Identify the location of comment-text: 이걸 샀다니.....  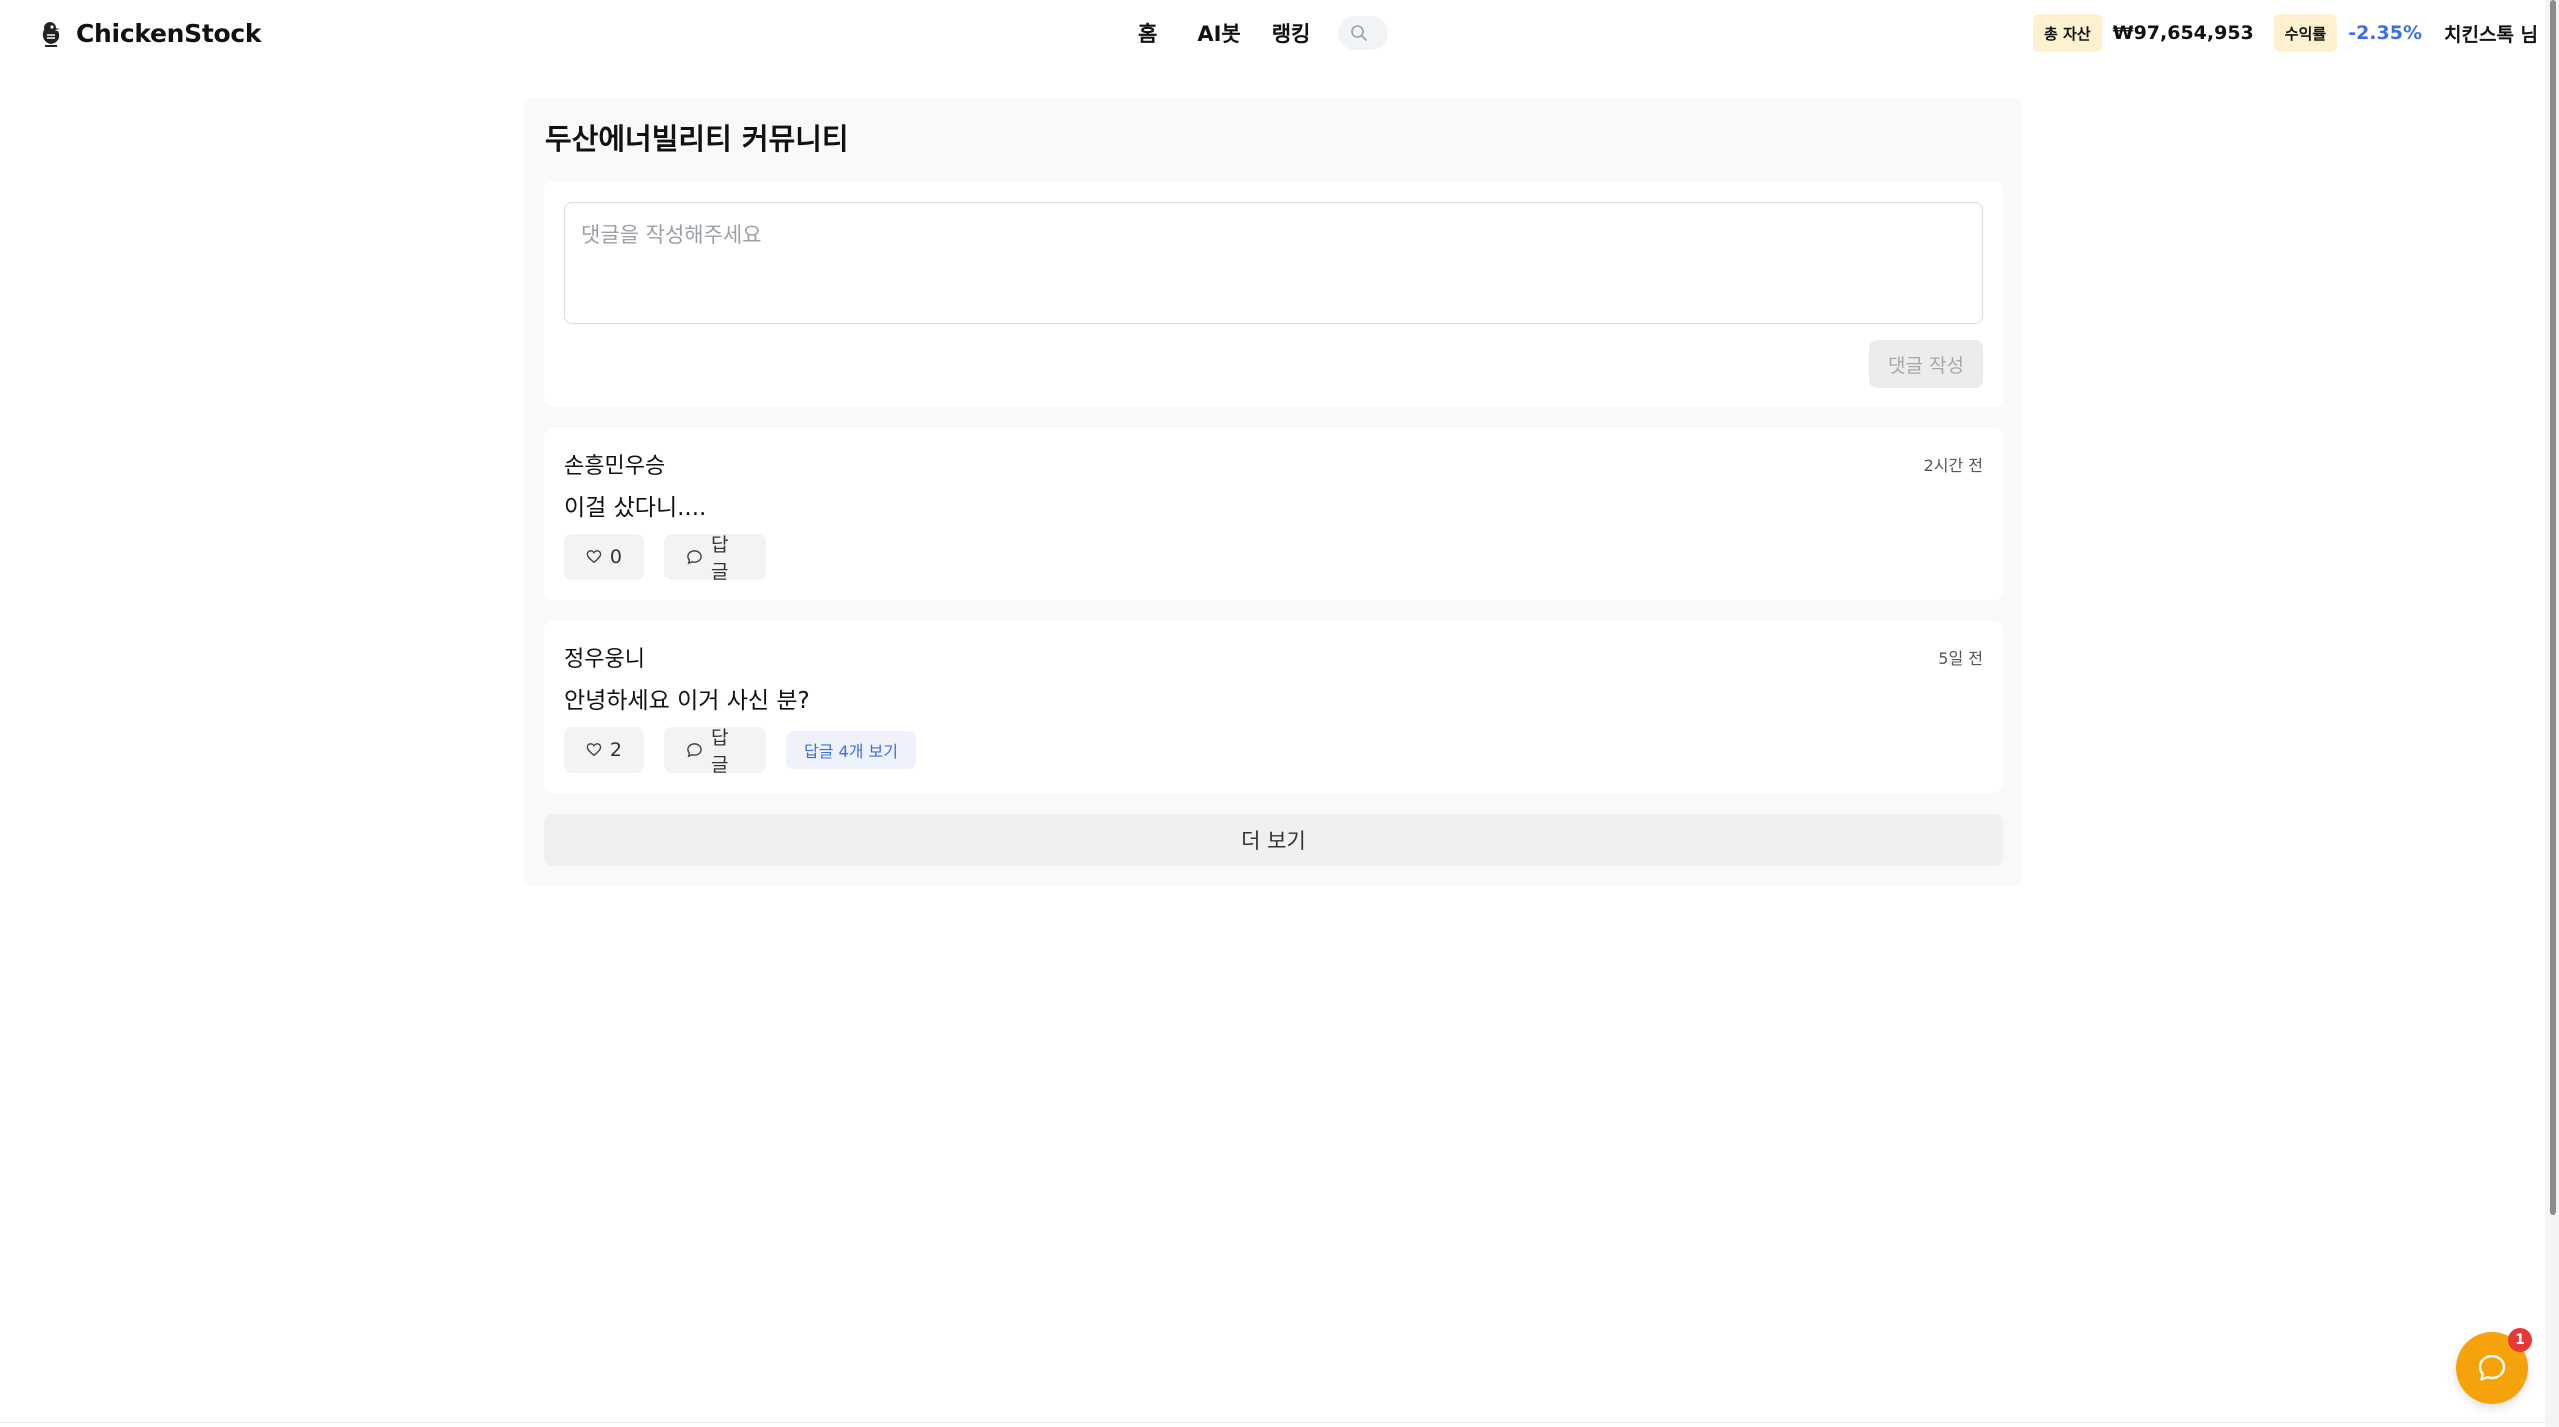
(635, 508).